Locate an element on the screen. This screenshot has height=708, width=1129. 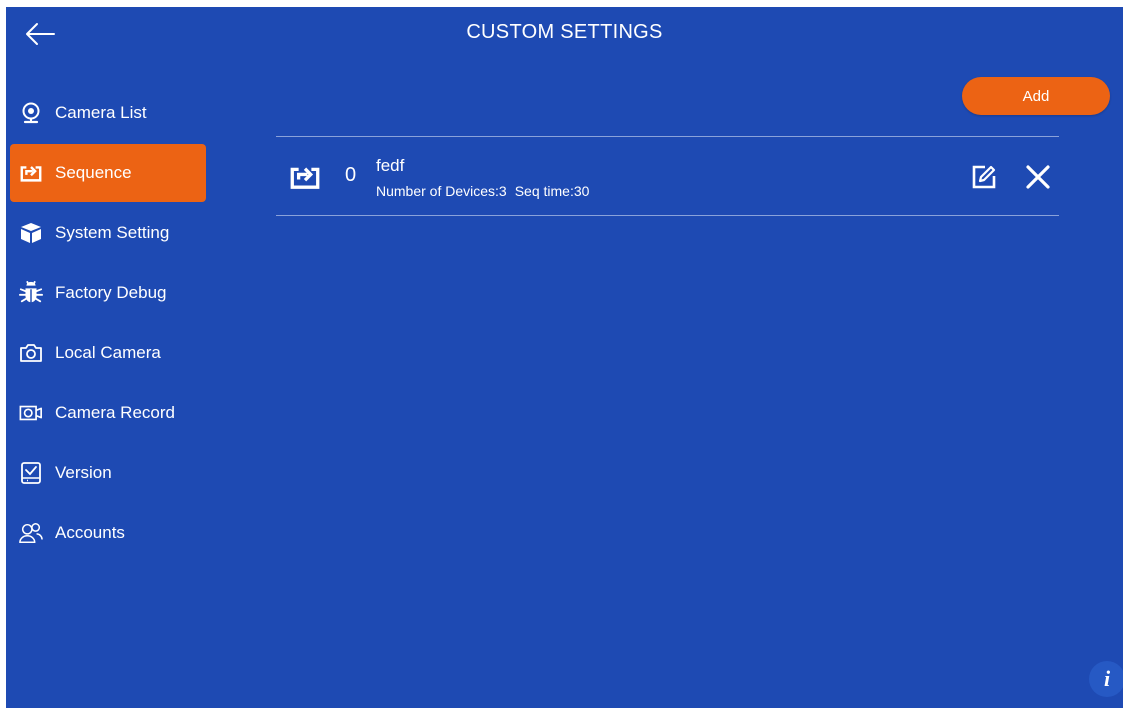
sidebar-item-camera-list: Camera List is located at coordinates (112, 113).